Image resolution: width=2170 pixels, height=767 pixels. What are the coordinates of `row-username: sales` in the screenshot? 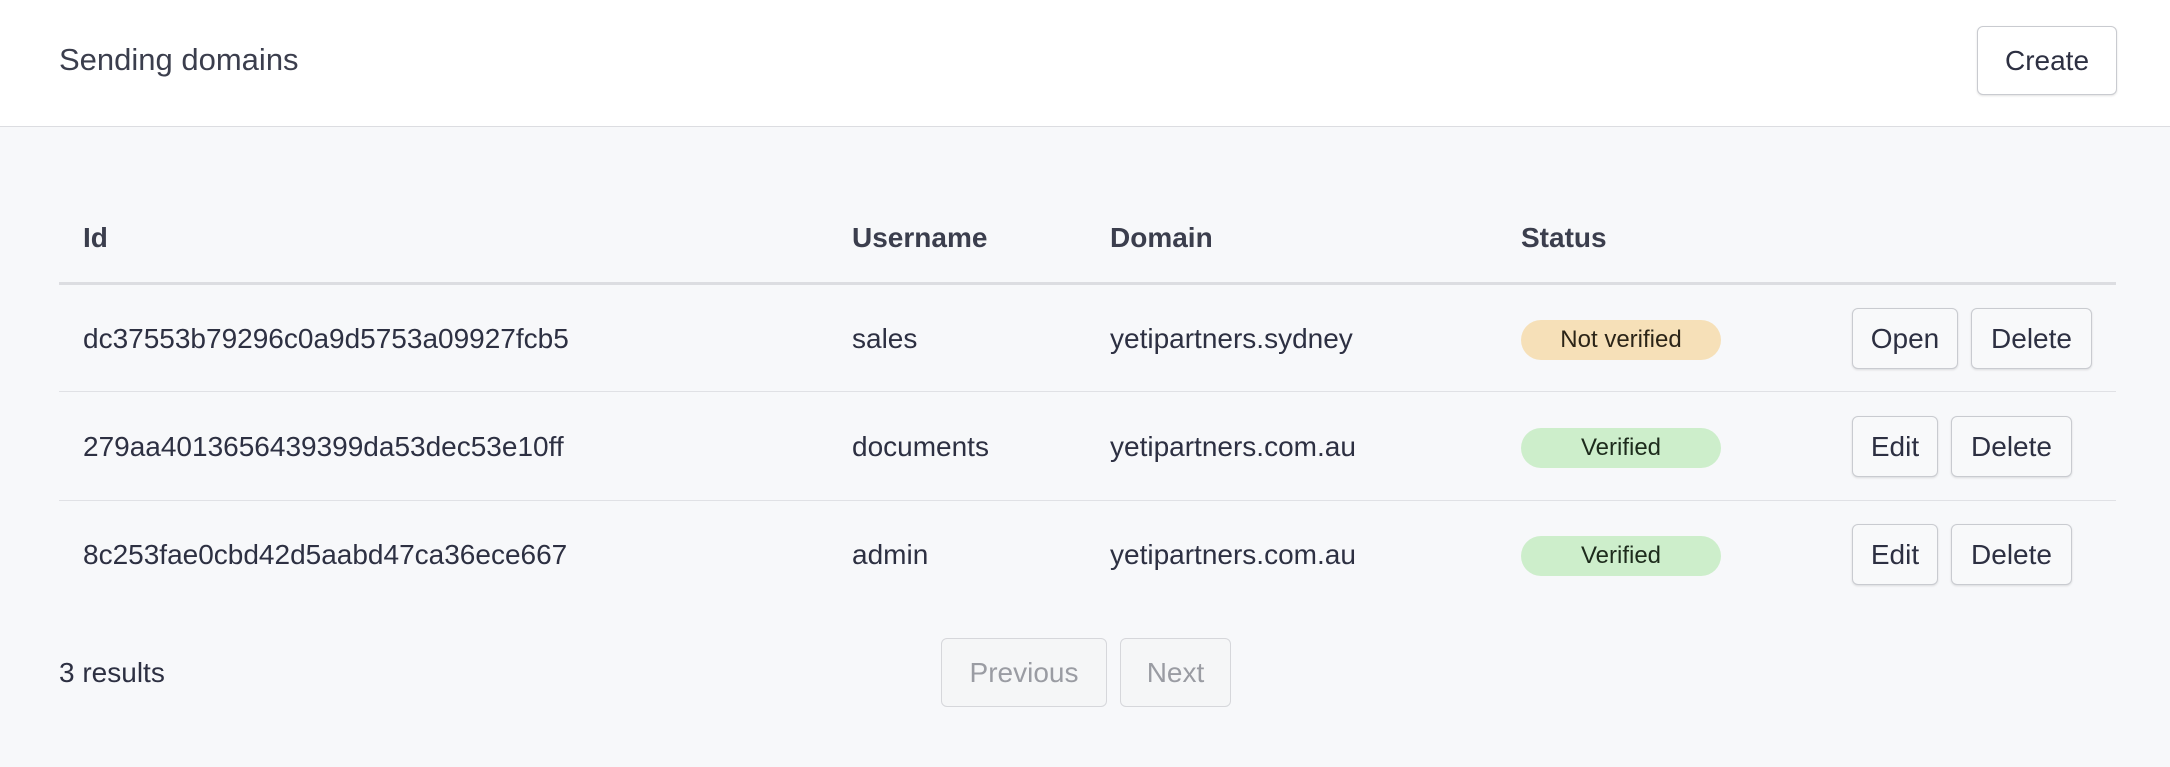 It's located at (885, 338).